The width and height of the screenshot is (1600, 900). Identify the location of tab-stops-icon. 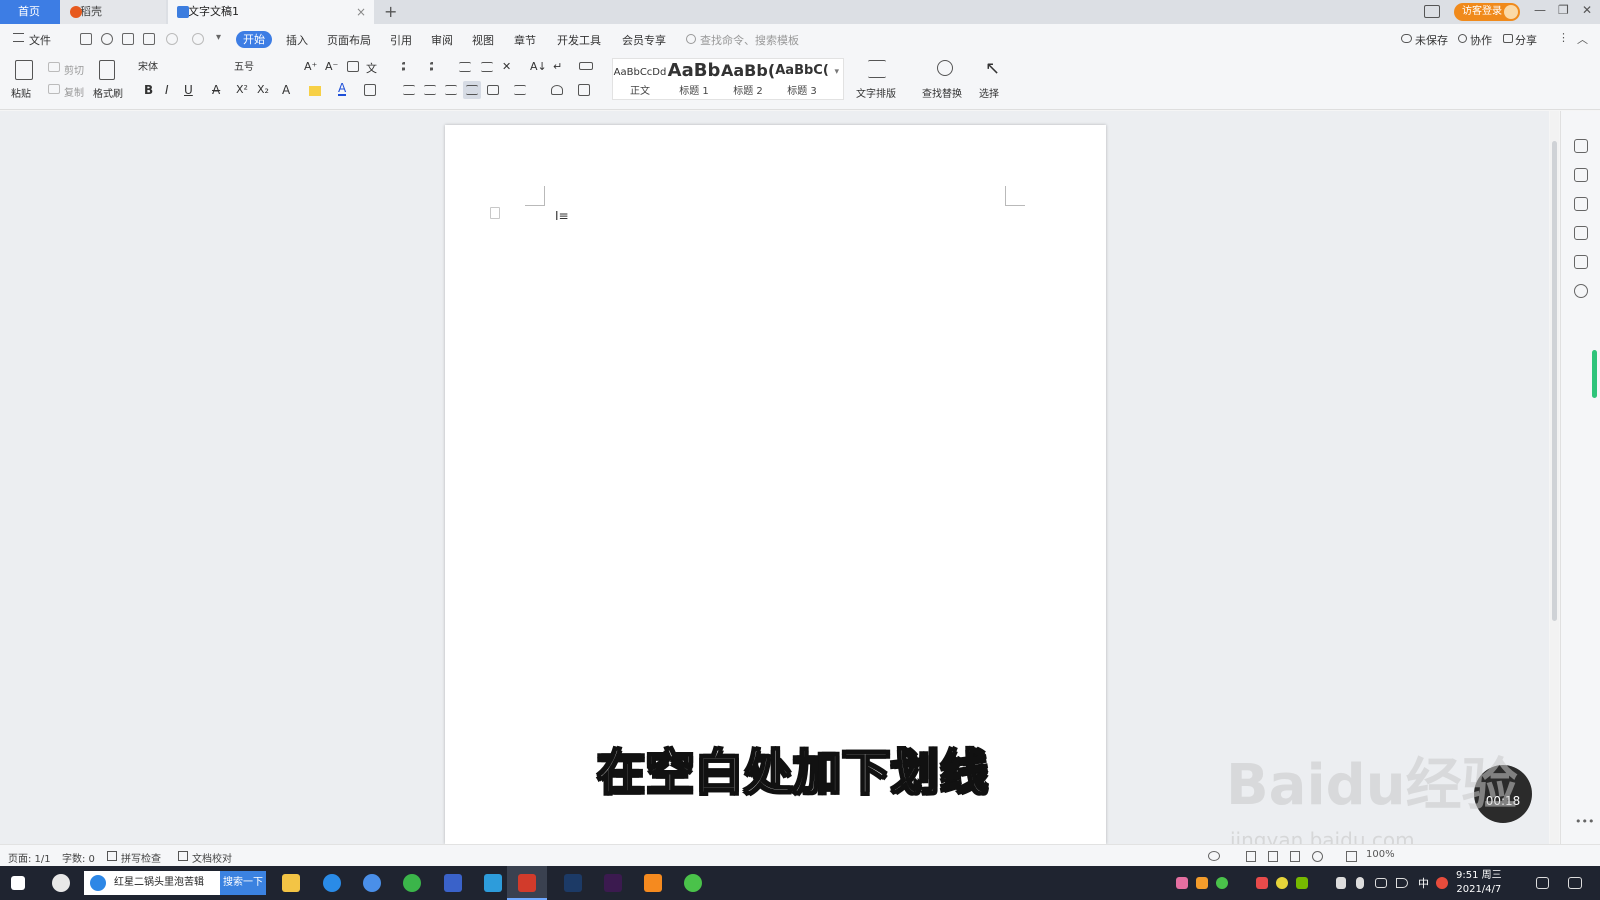
(586, 66).